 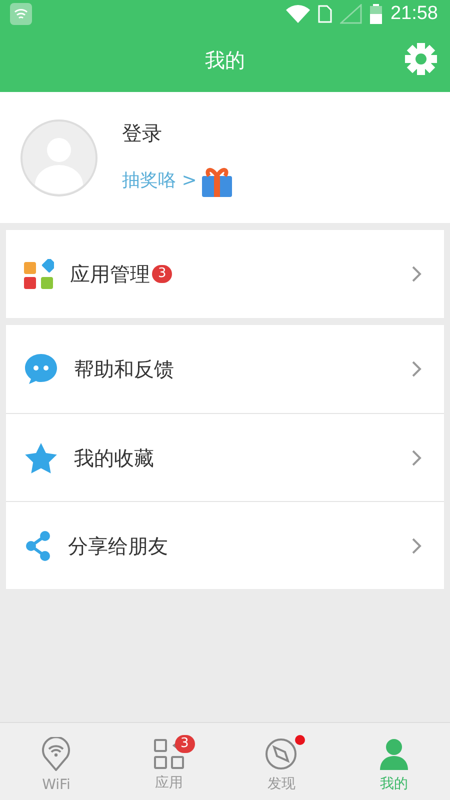 What do you see at coordinates (376, 14) in the screenshot?
I see `battery-icon` at bounding box center [376, 14].